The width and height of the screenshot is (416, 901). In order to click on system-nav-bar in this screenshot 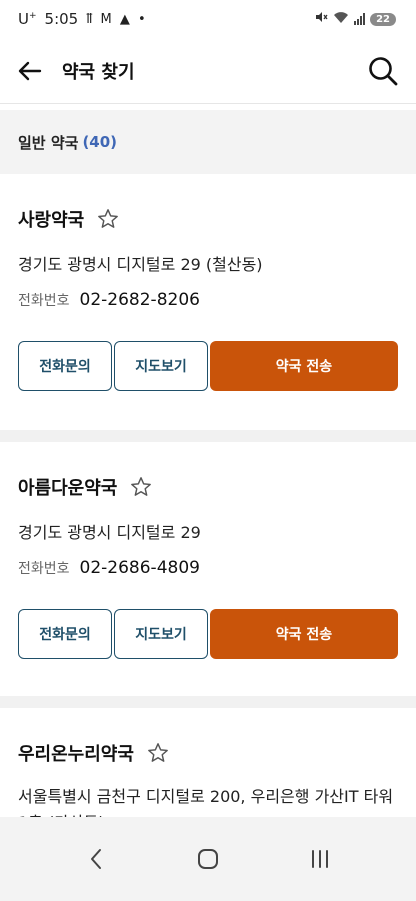, I will do `click(208, 859)`.